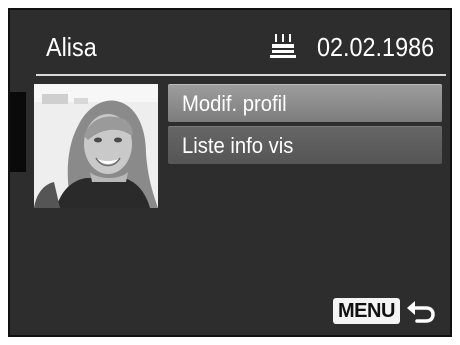 Image resolution: width=460 pixels, height=345 pixels. I want to click on menu-item-label: Modif. profil, so click(234, 103).